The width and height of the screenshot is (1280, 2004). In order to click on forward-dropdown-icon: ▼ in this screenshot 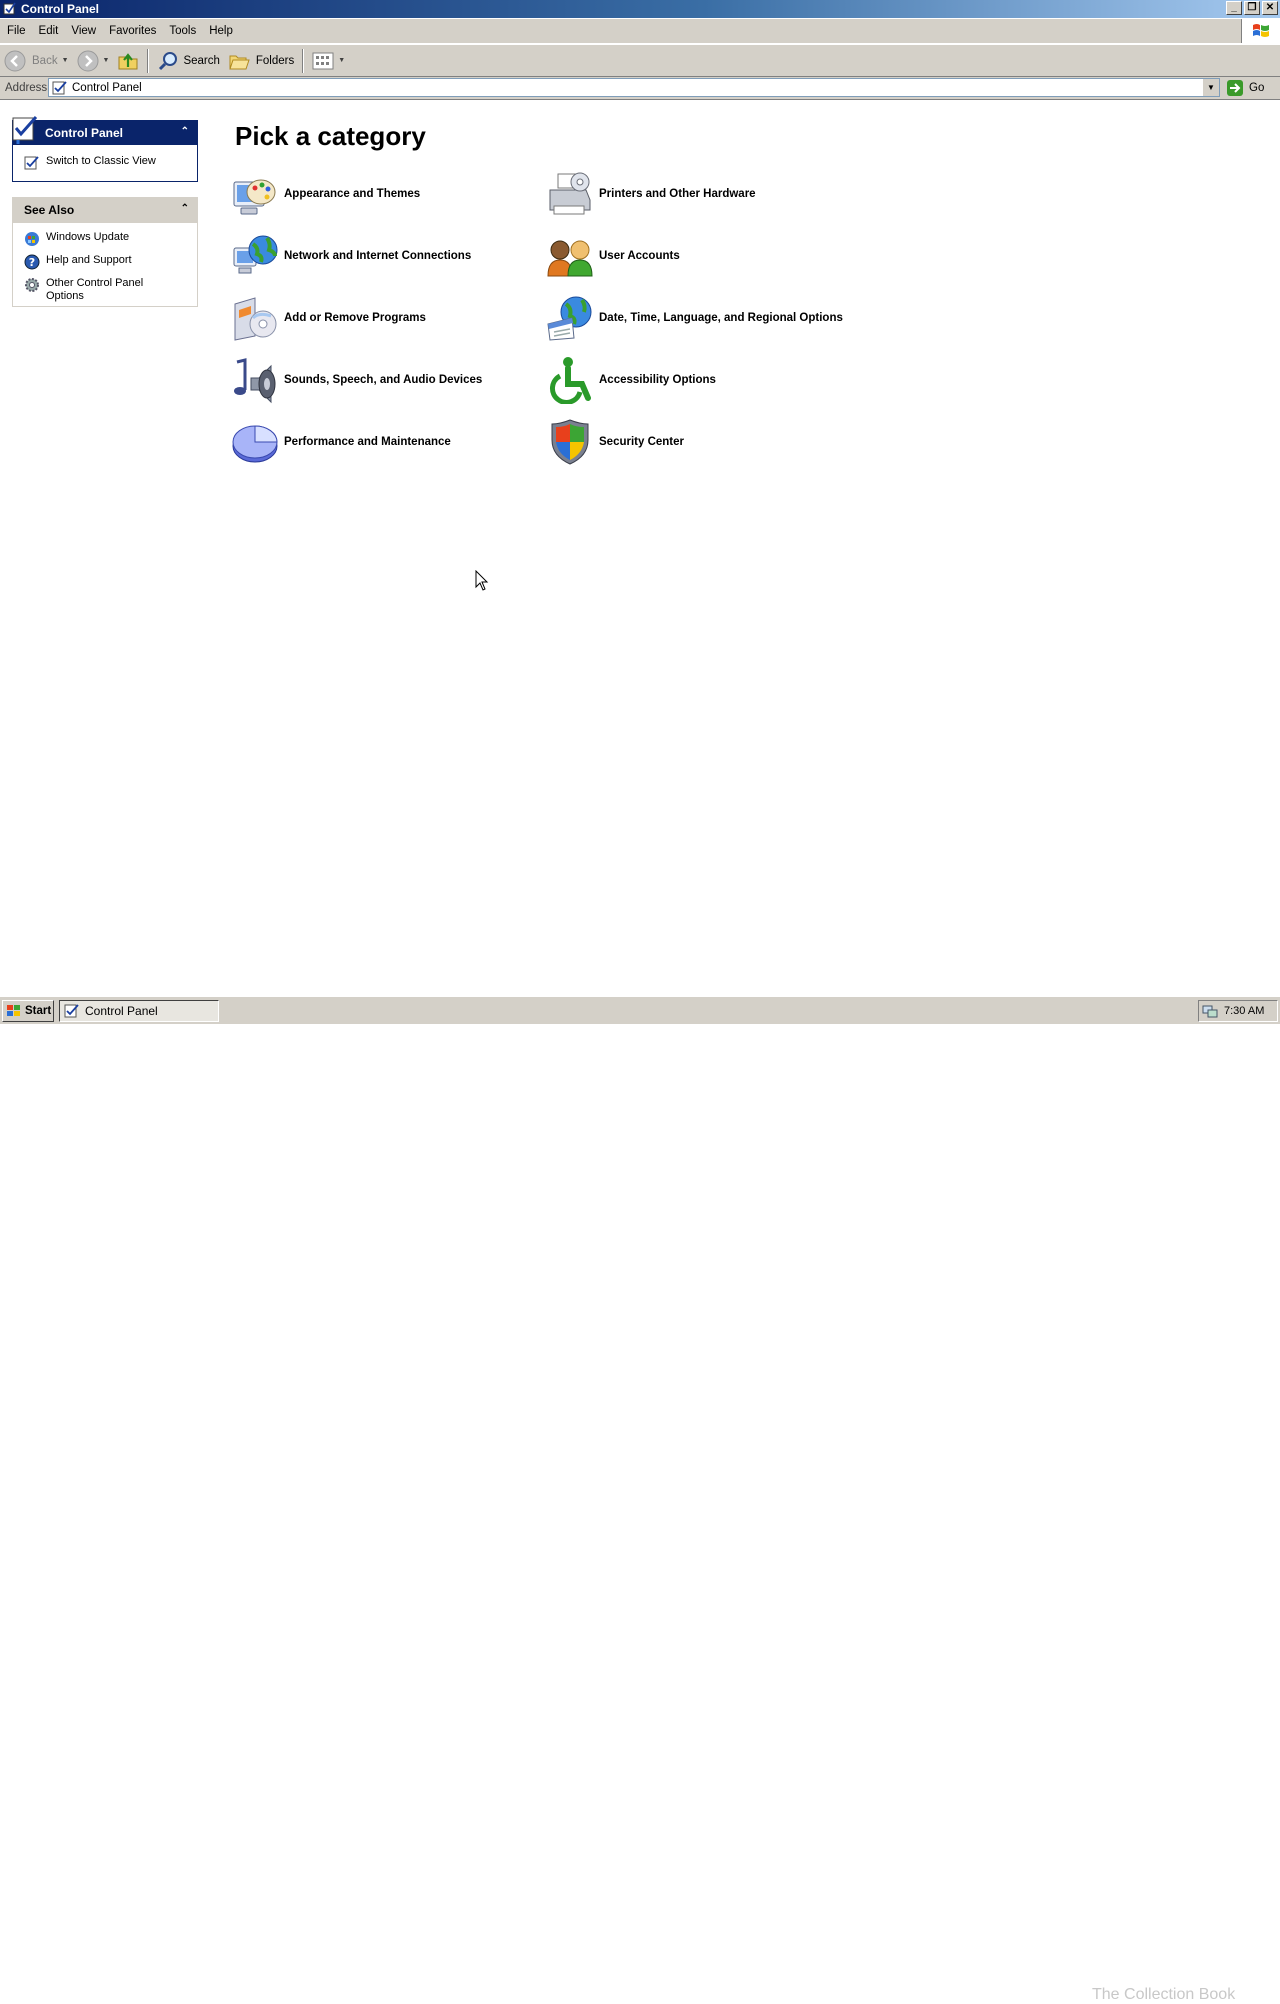, I will do `click(106, 60)`.